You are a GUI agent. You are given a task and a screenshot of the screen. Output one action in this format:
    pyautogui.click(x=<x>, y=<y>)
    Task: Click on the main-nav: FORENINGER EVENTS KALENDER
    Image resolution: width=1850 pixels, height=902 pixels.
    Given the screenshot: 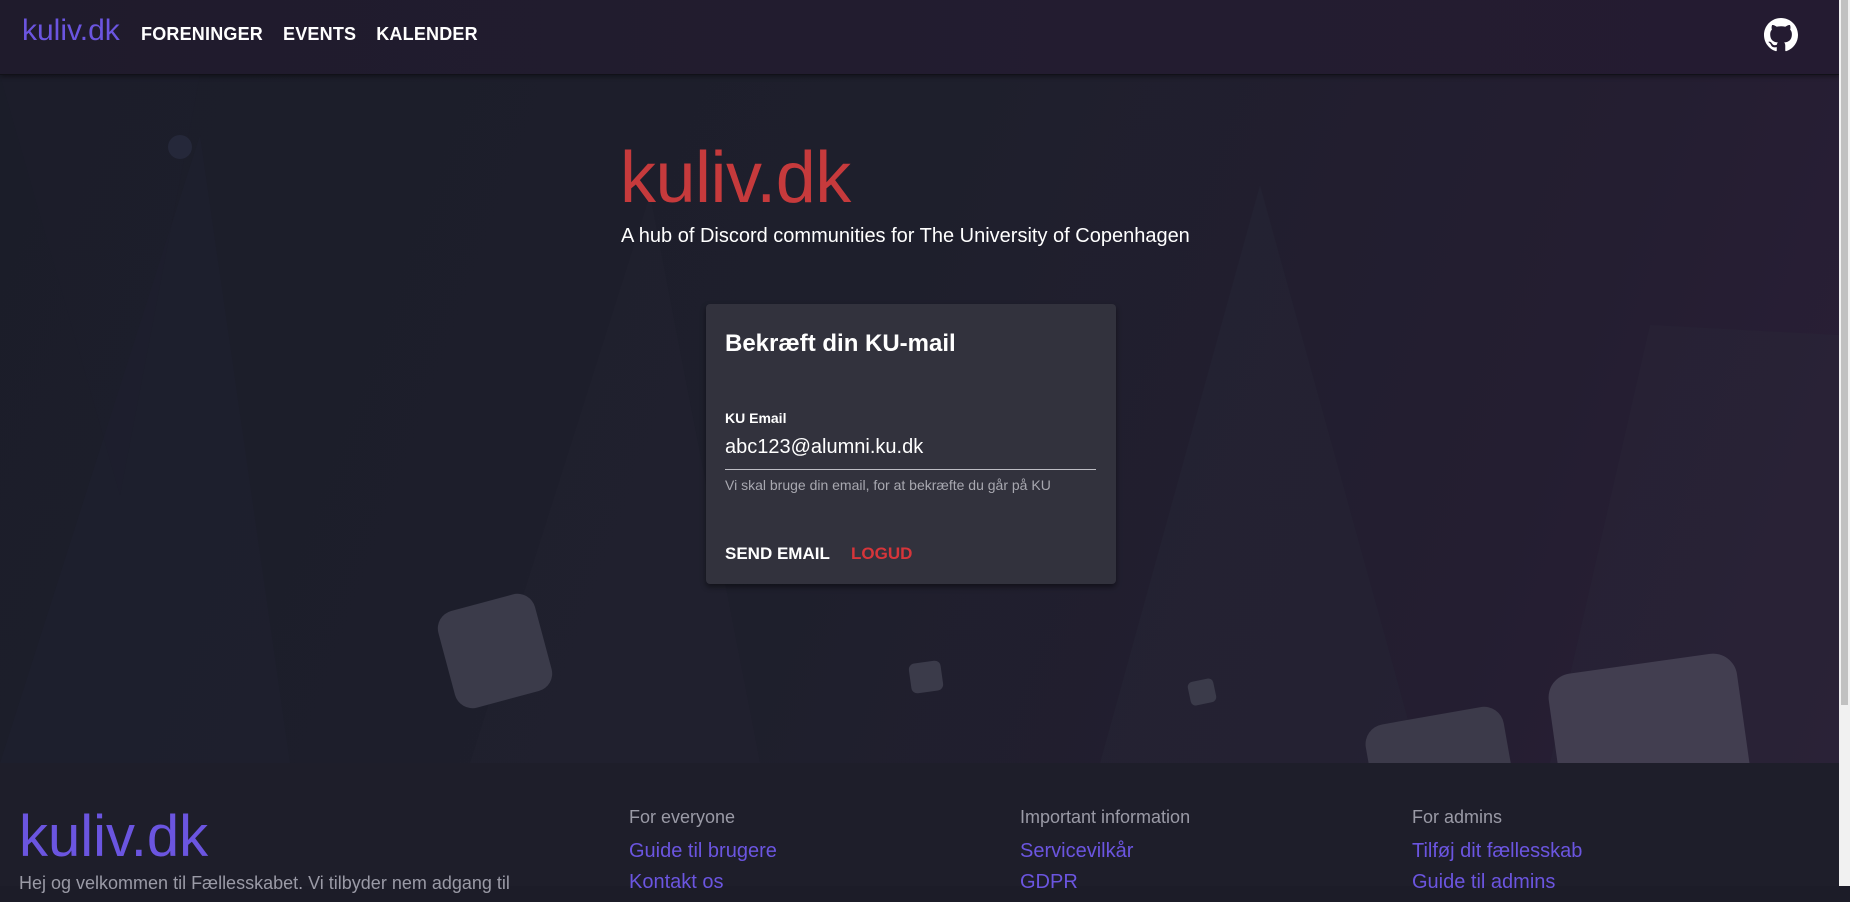 What is the action you would take?
    pyautogui.click(x=309, y=34)
    